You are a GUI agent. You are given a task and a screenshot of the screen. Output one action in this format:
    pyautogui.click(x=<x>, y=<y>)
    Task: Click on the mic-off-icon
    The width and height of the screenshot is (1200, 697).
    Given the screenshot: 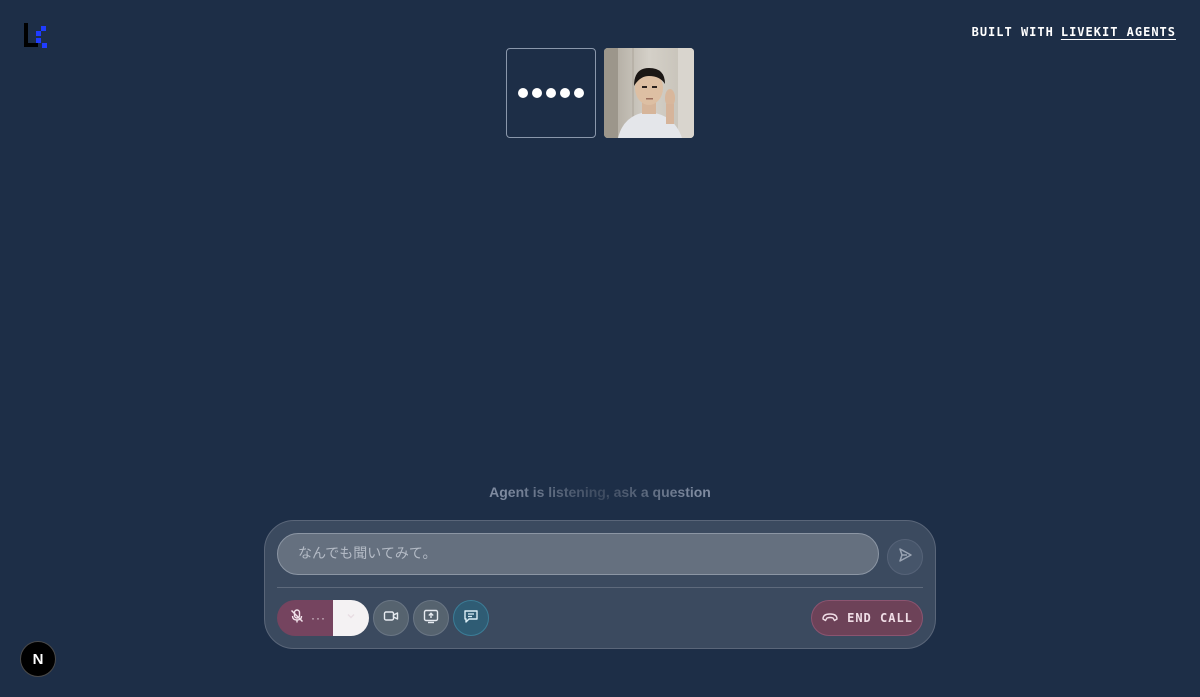 What is the action you would take?
    pyautogui.click(x=297, y=618)
    